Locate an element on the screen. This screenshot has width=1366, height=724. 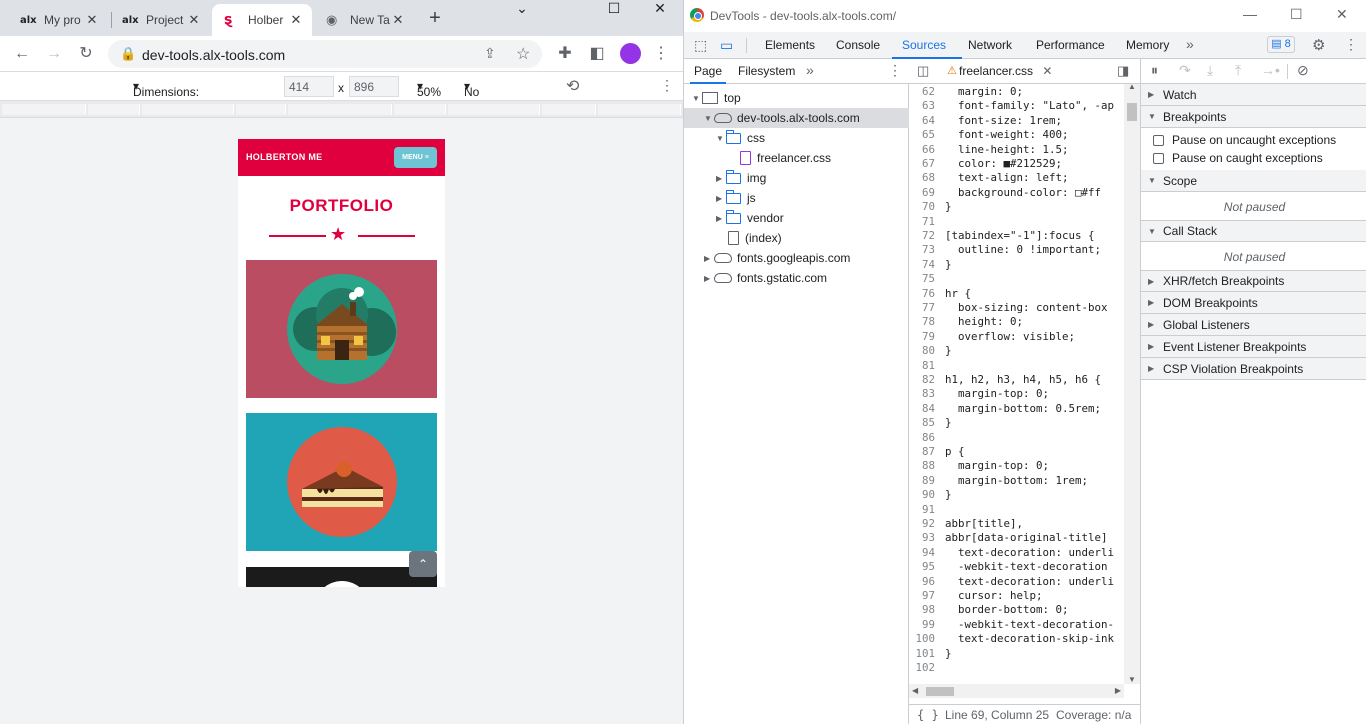
code-line: 84 margin-bottom: 0.5rem; is located at coordinates (1016, 409).